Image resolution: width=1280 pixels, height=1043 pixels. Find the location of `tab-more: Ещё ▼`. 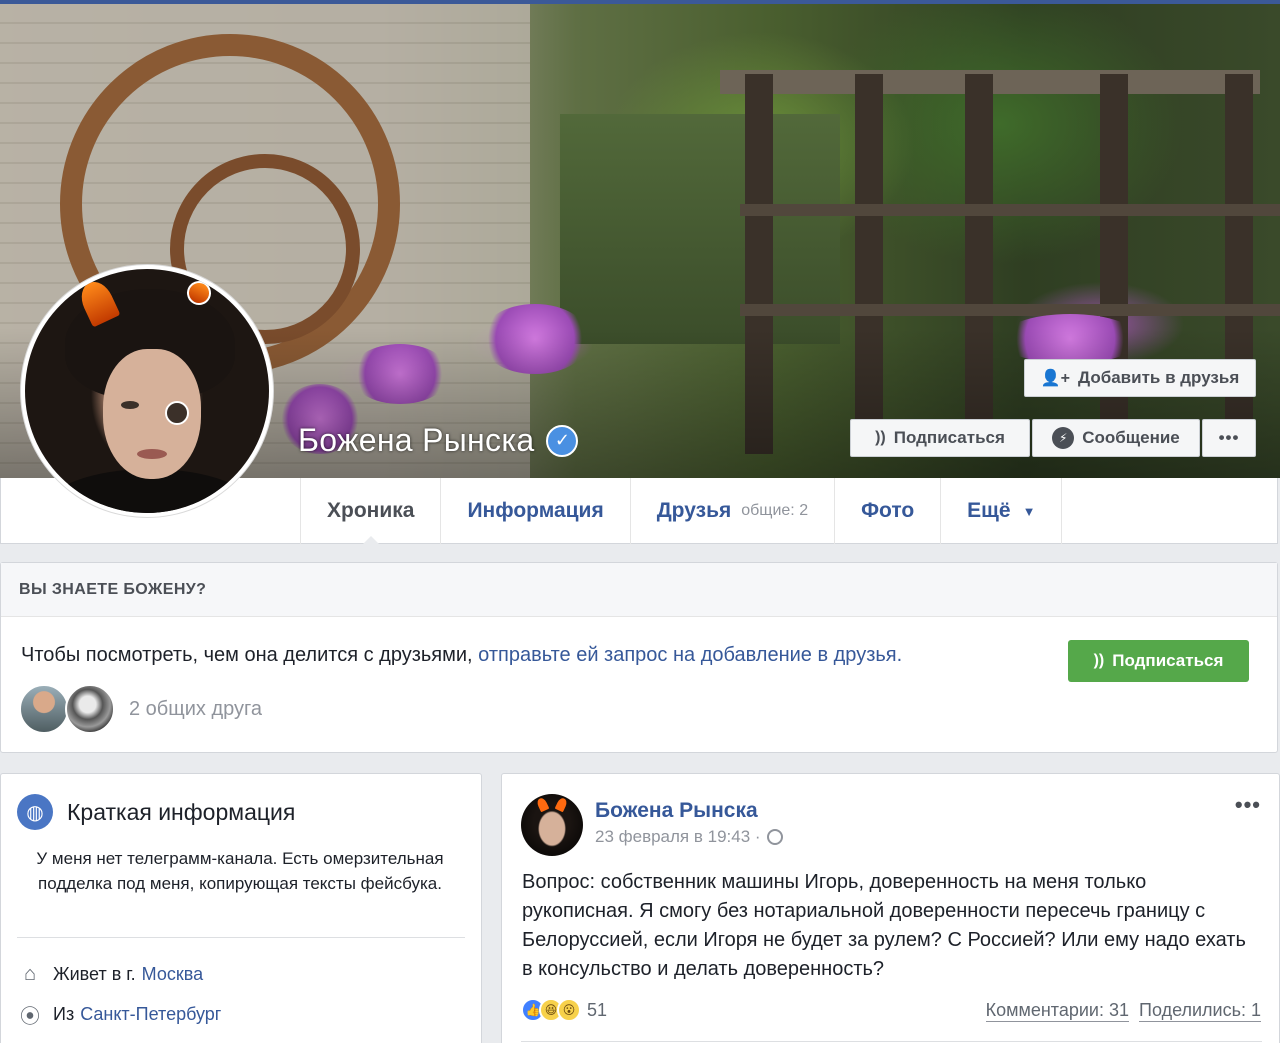

tab-more: Ещё ▼ is located at coordinates (1001, 511).